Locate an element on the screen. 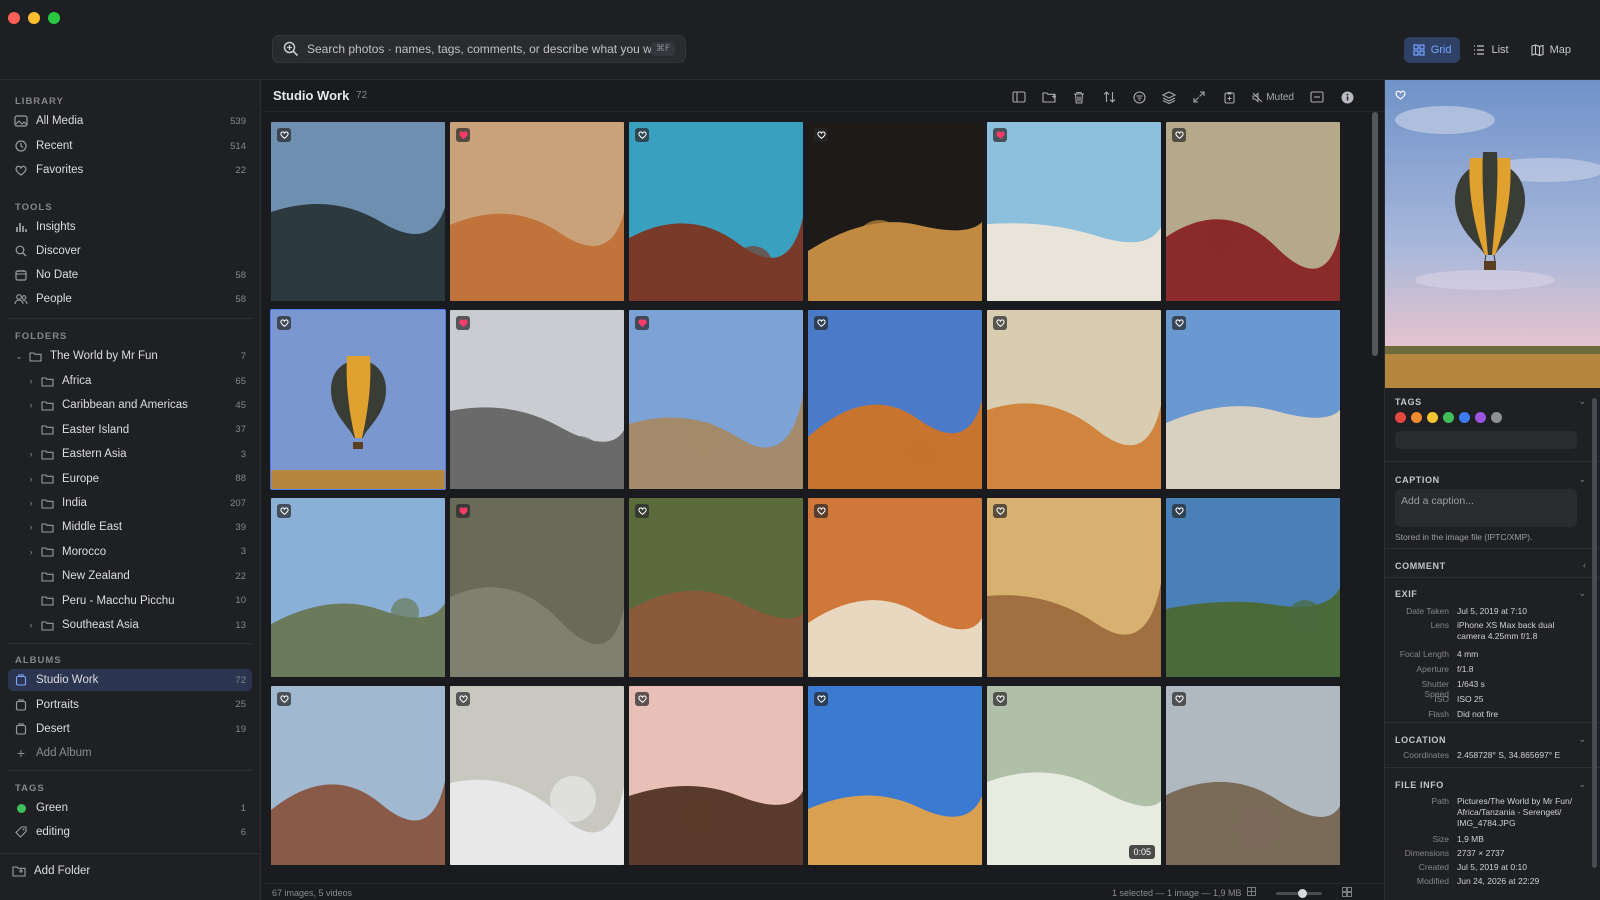  sidebar-folder-item: › Europe 88 is located at coordinates (130, 479).